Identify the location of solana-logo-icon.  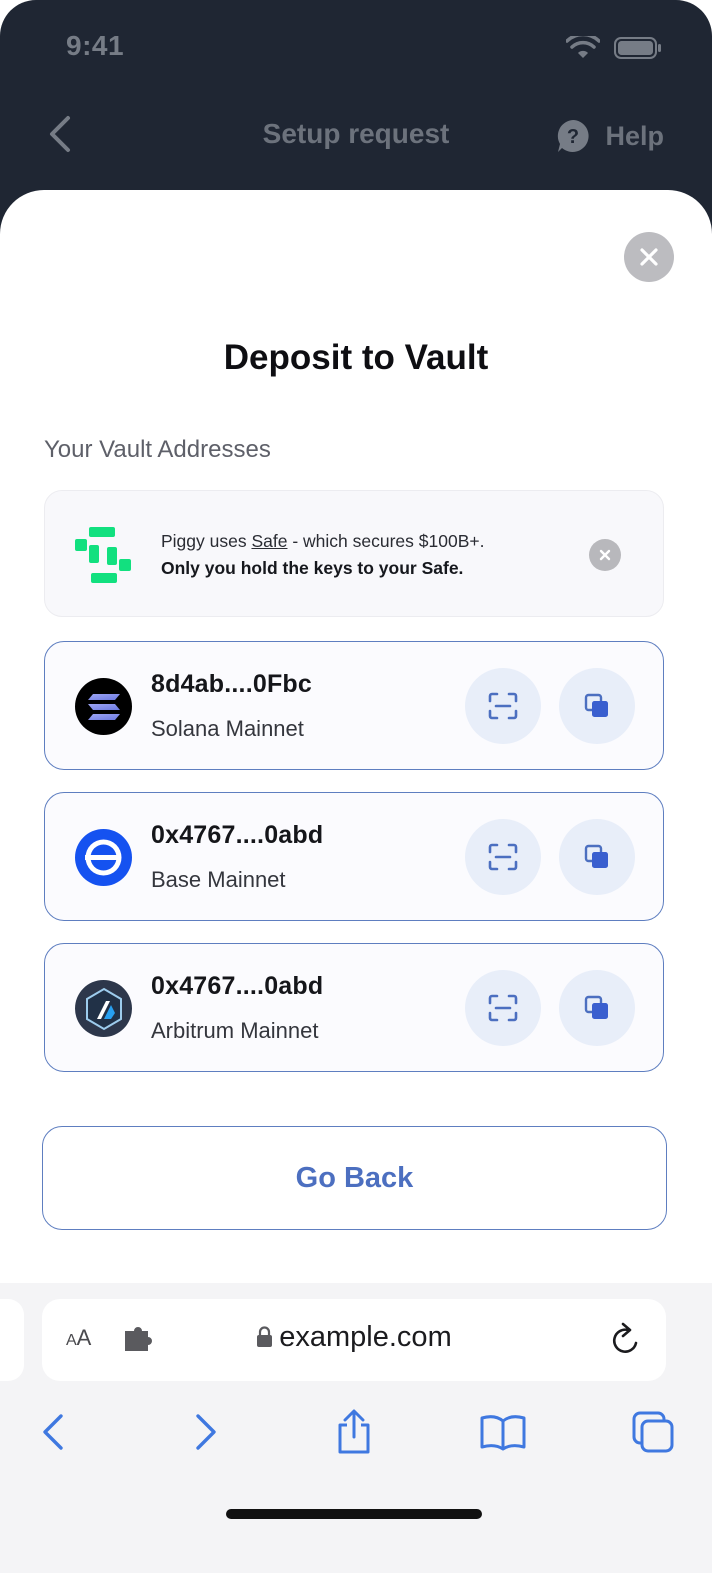
(103, 706).